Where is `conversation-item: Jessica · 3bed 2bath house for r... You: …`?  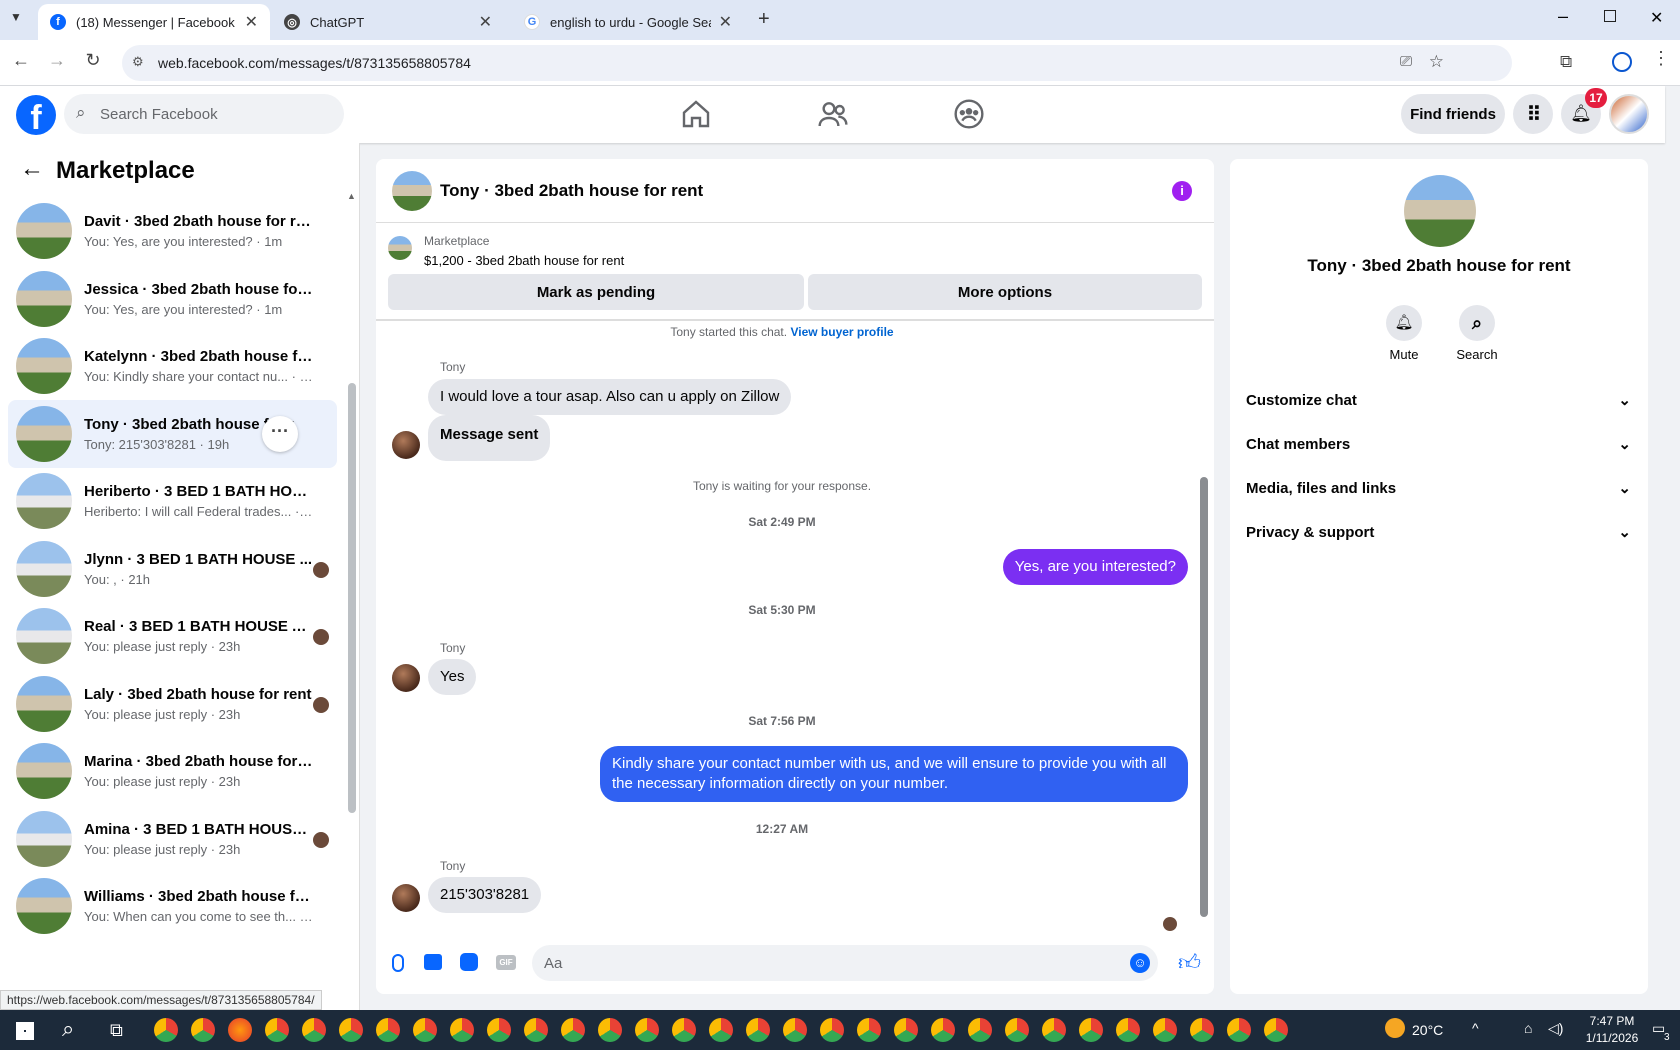 conversation-item: Jessica · 3bed 2bath house for r... You: … is located at coordinates (172, 299).